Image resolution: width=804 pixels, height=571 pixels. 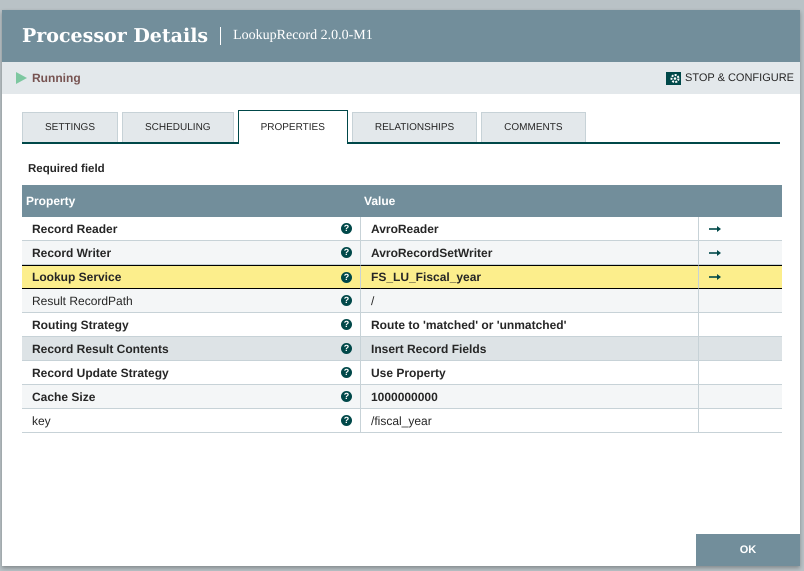 What do you see at coordinates (673, 78) in the screenshot?
I see `gear-icon` at bounding box center [673, 78].